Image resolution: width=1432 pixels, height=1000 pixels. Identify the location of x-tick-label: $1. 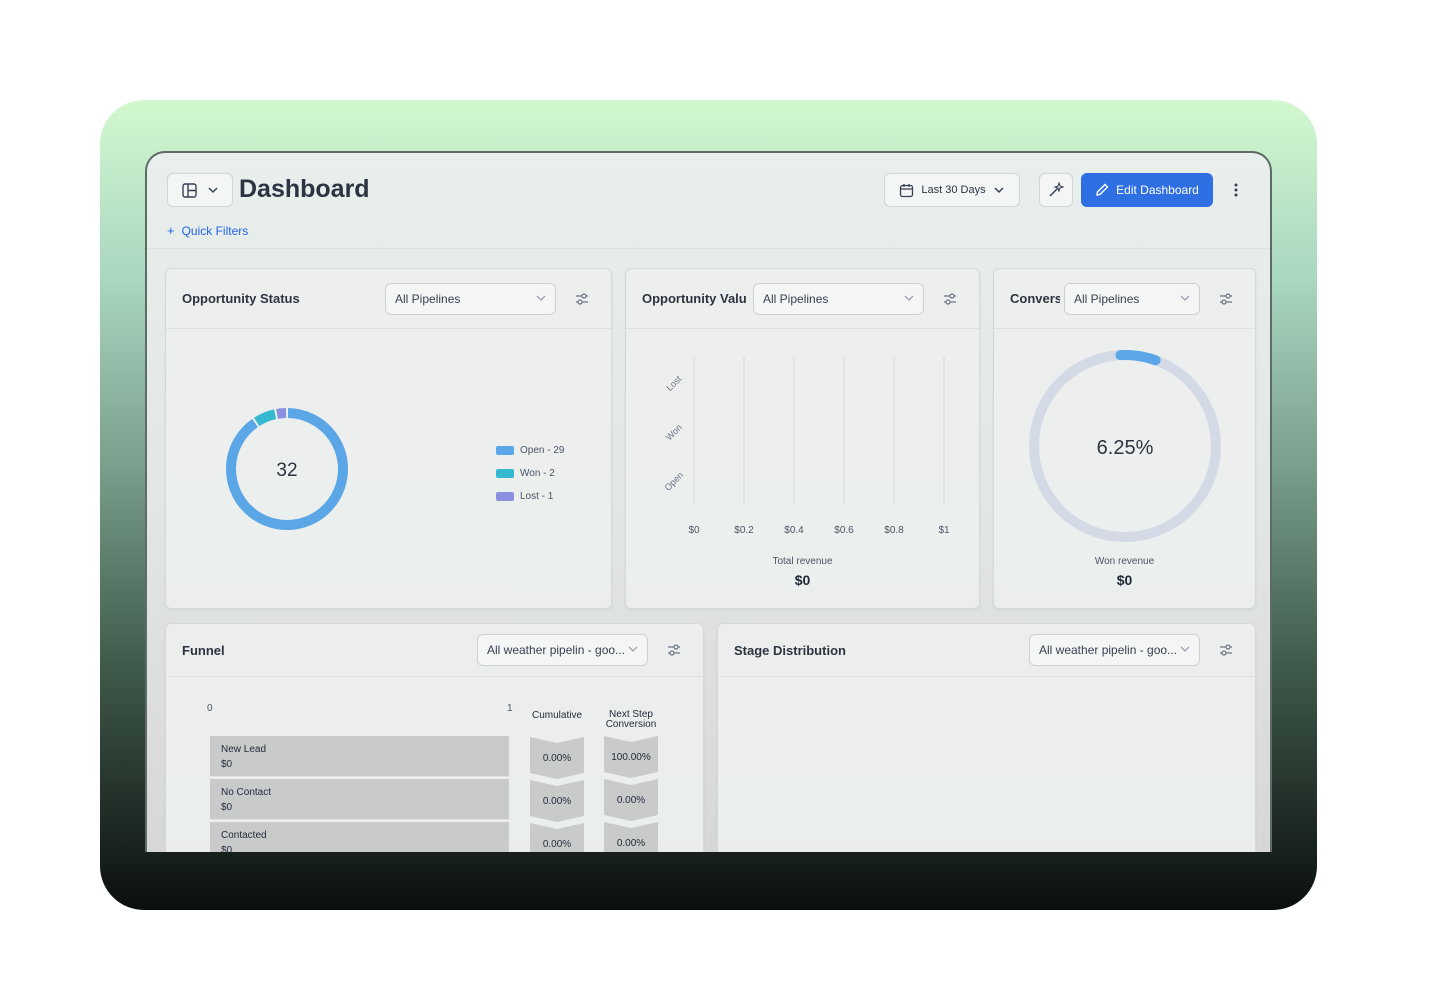
(944, 530).